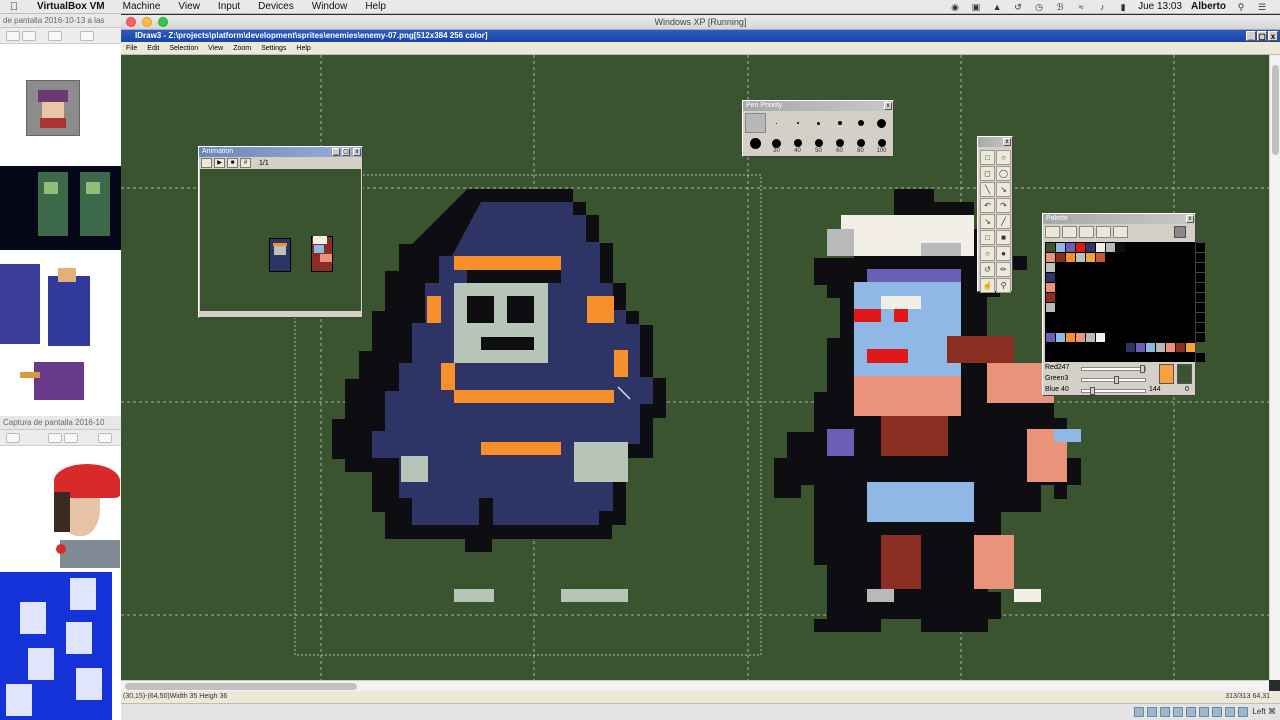  What do you see at coordinates (280, 152) in the screenshot?
I see `animation-title-bar: Animation _ ▢ x` at bounding box center [280, 152].